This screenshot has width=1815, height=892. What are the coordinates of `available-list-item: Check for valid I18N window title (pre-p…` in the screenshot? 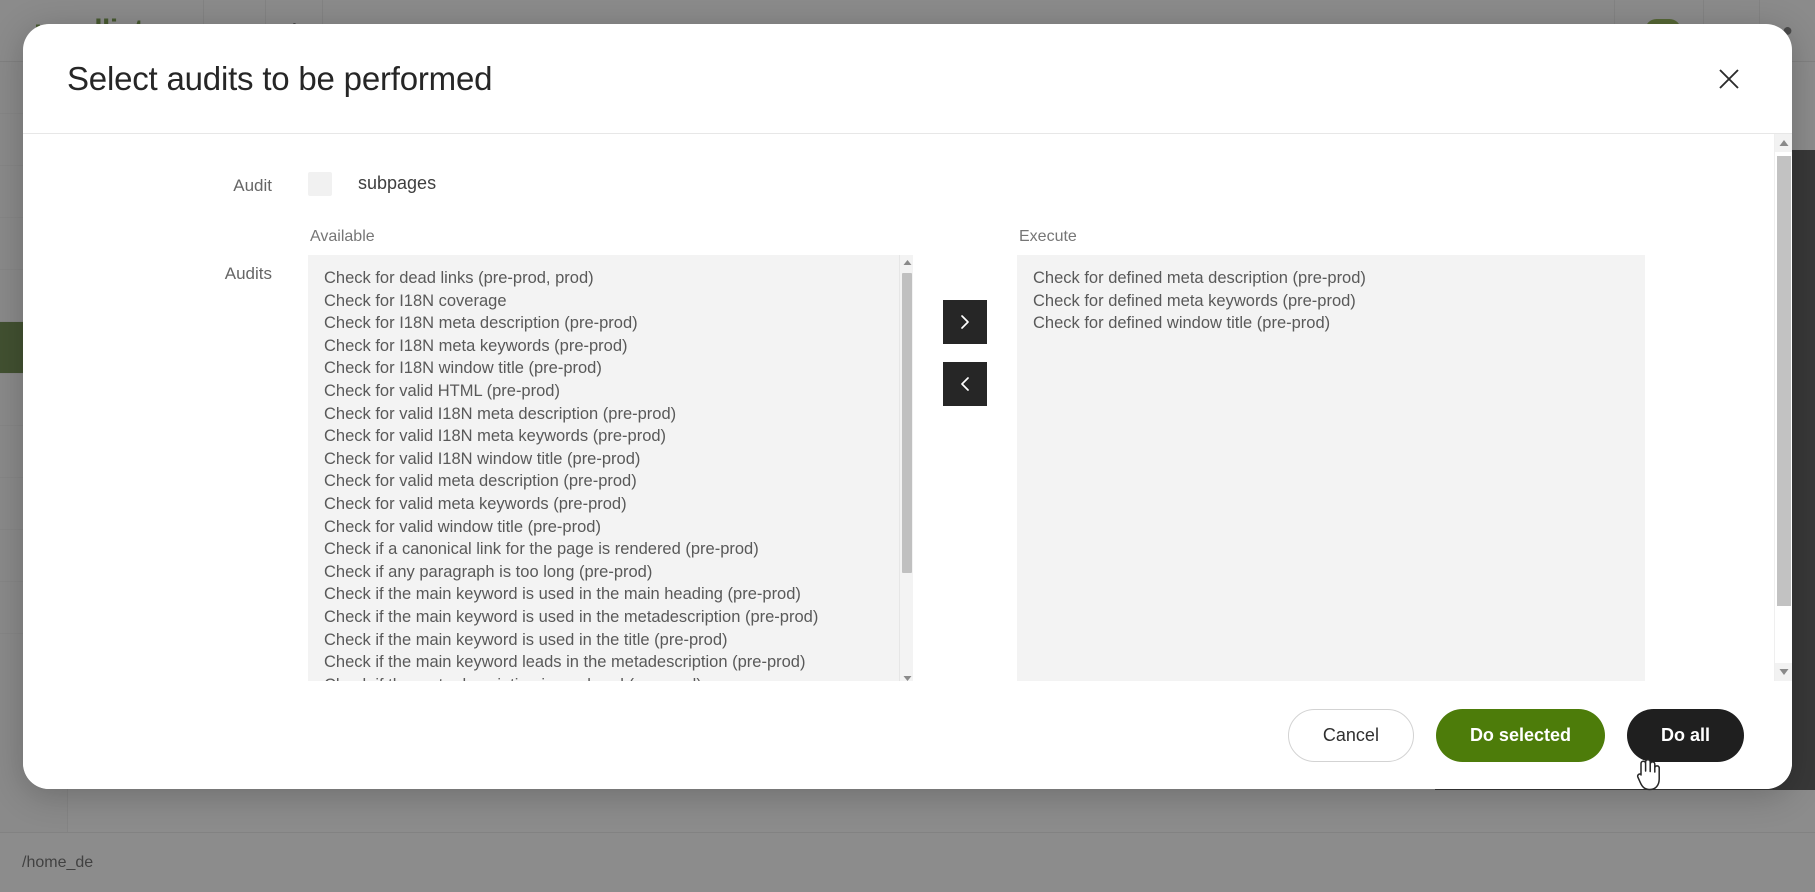 It's located at (618, 459).